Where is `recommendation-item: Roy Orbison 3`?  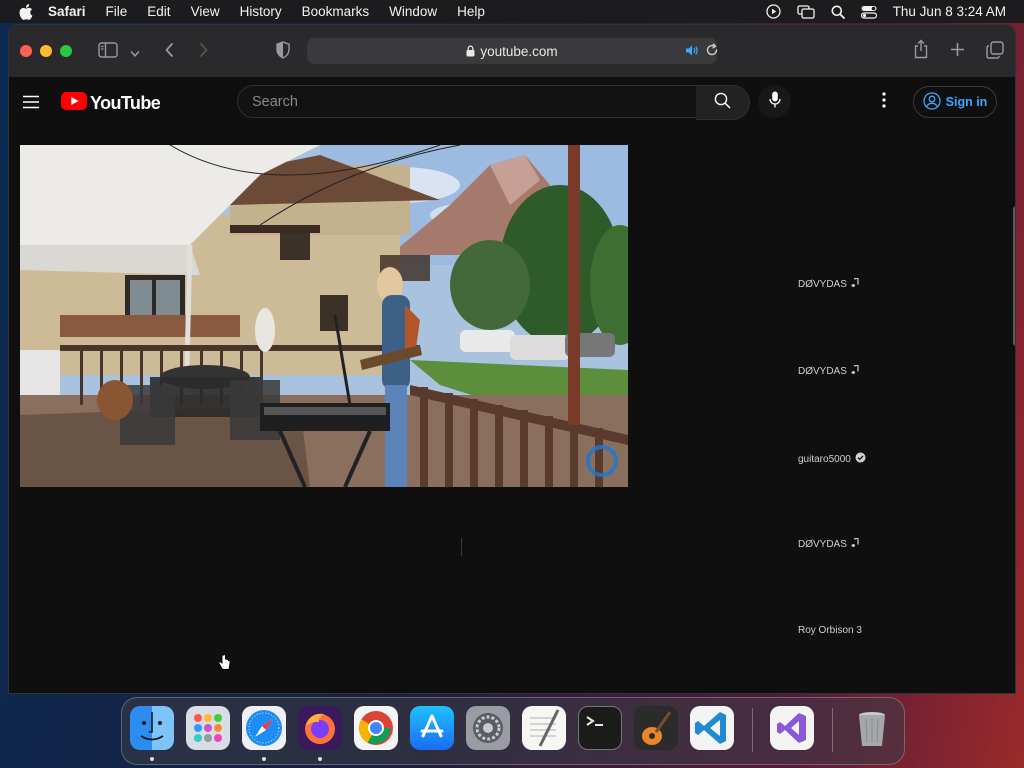
recommendation-item: Roy Orbison 3 is located at coordinates (830, 630).